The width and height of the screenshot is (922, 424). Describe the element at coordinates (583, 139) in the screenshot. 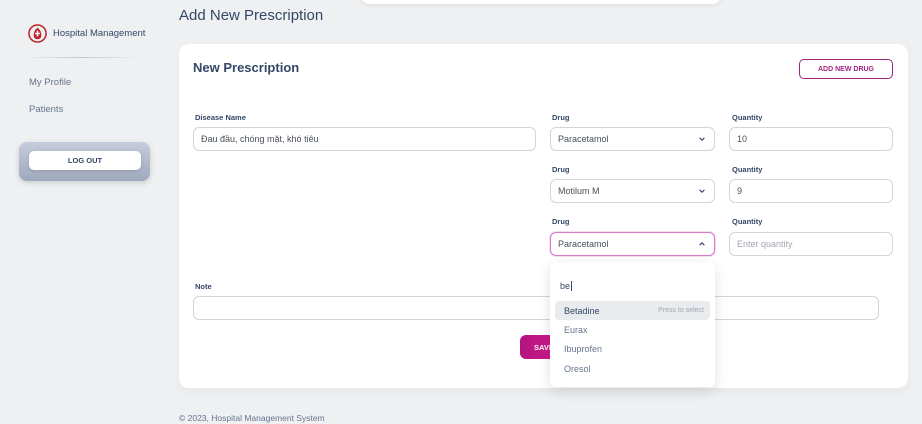

I see `drug-select-1-value: Paracetamol` at that location.